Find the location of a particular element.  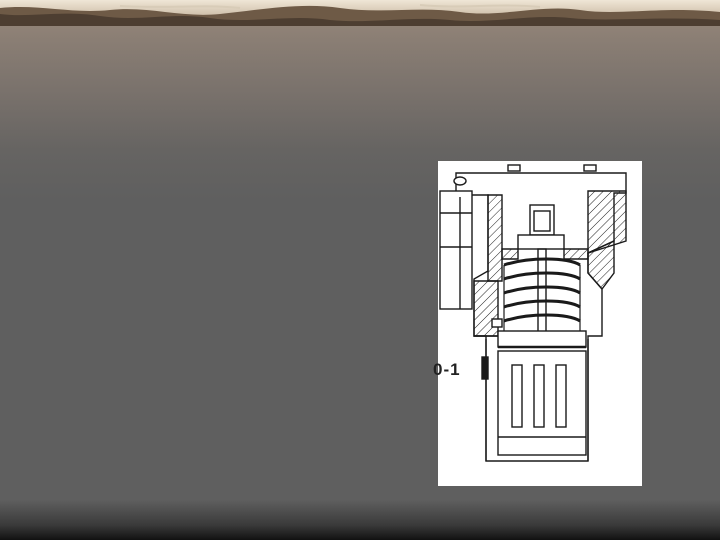

valve-cross-section-drawing is located at coordinates (533, 313).